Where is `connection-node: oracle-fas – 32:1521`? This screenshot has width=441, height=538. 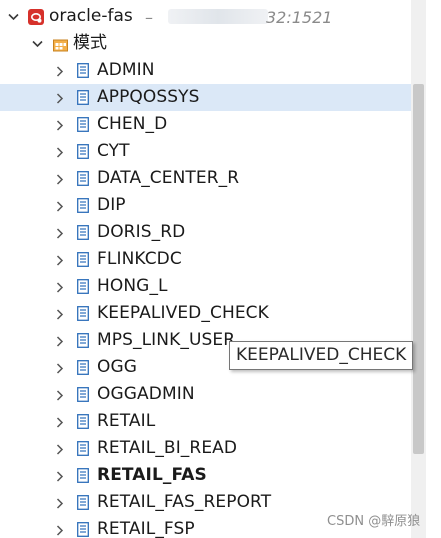 connection-node: oracle-fas – 32:1521 is located at coordinates (213, 16).